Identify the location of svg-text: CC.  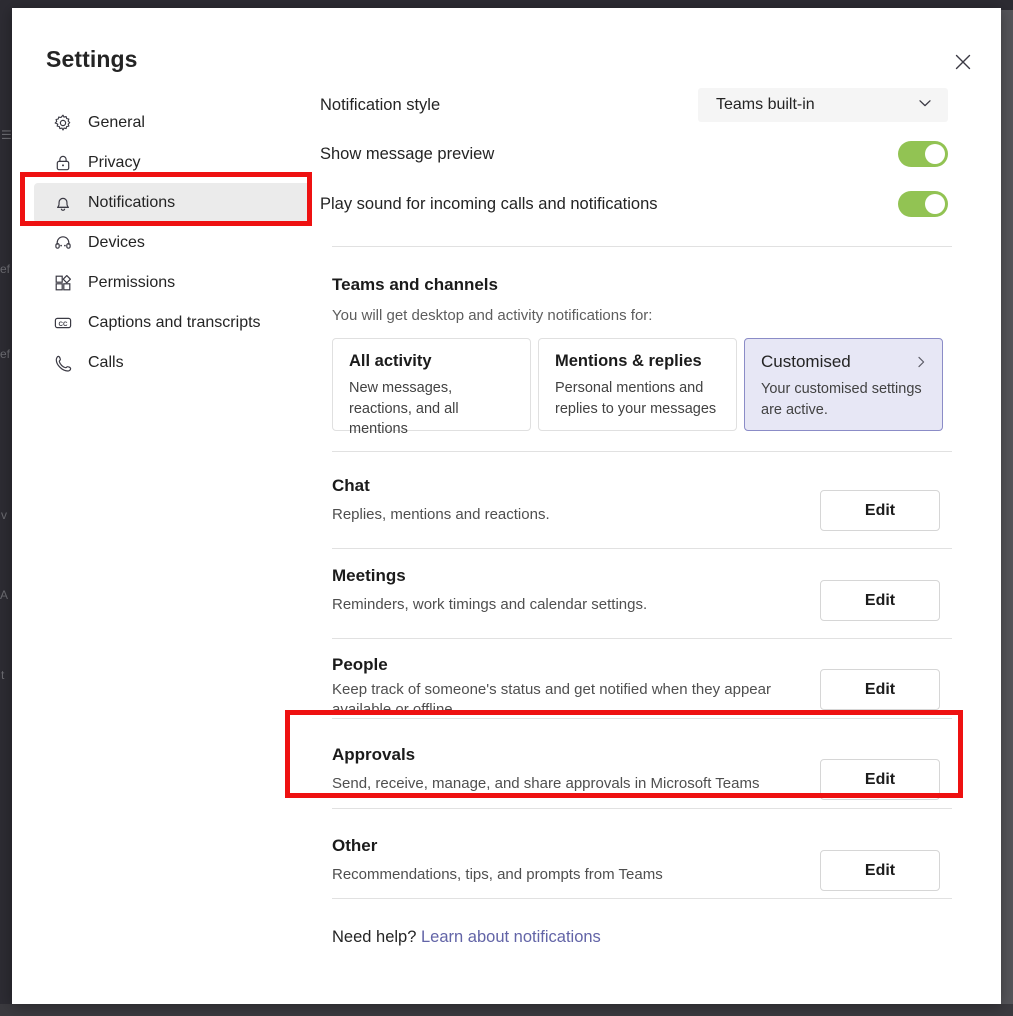
(63, 324).